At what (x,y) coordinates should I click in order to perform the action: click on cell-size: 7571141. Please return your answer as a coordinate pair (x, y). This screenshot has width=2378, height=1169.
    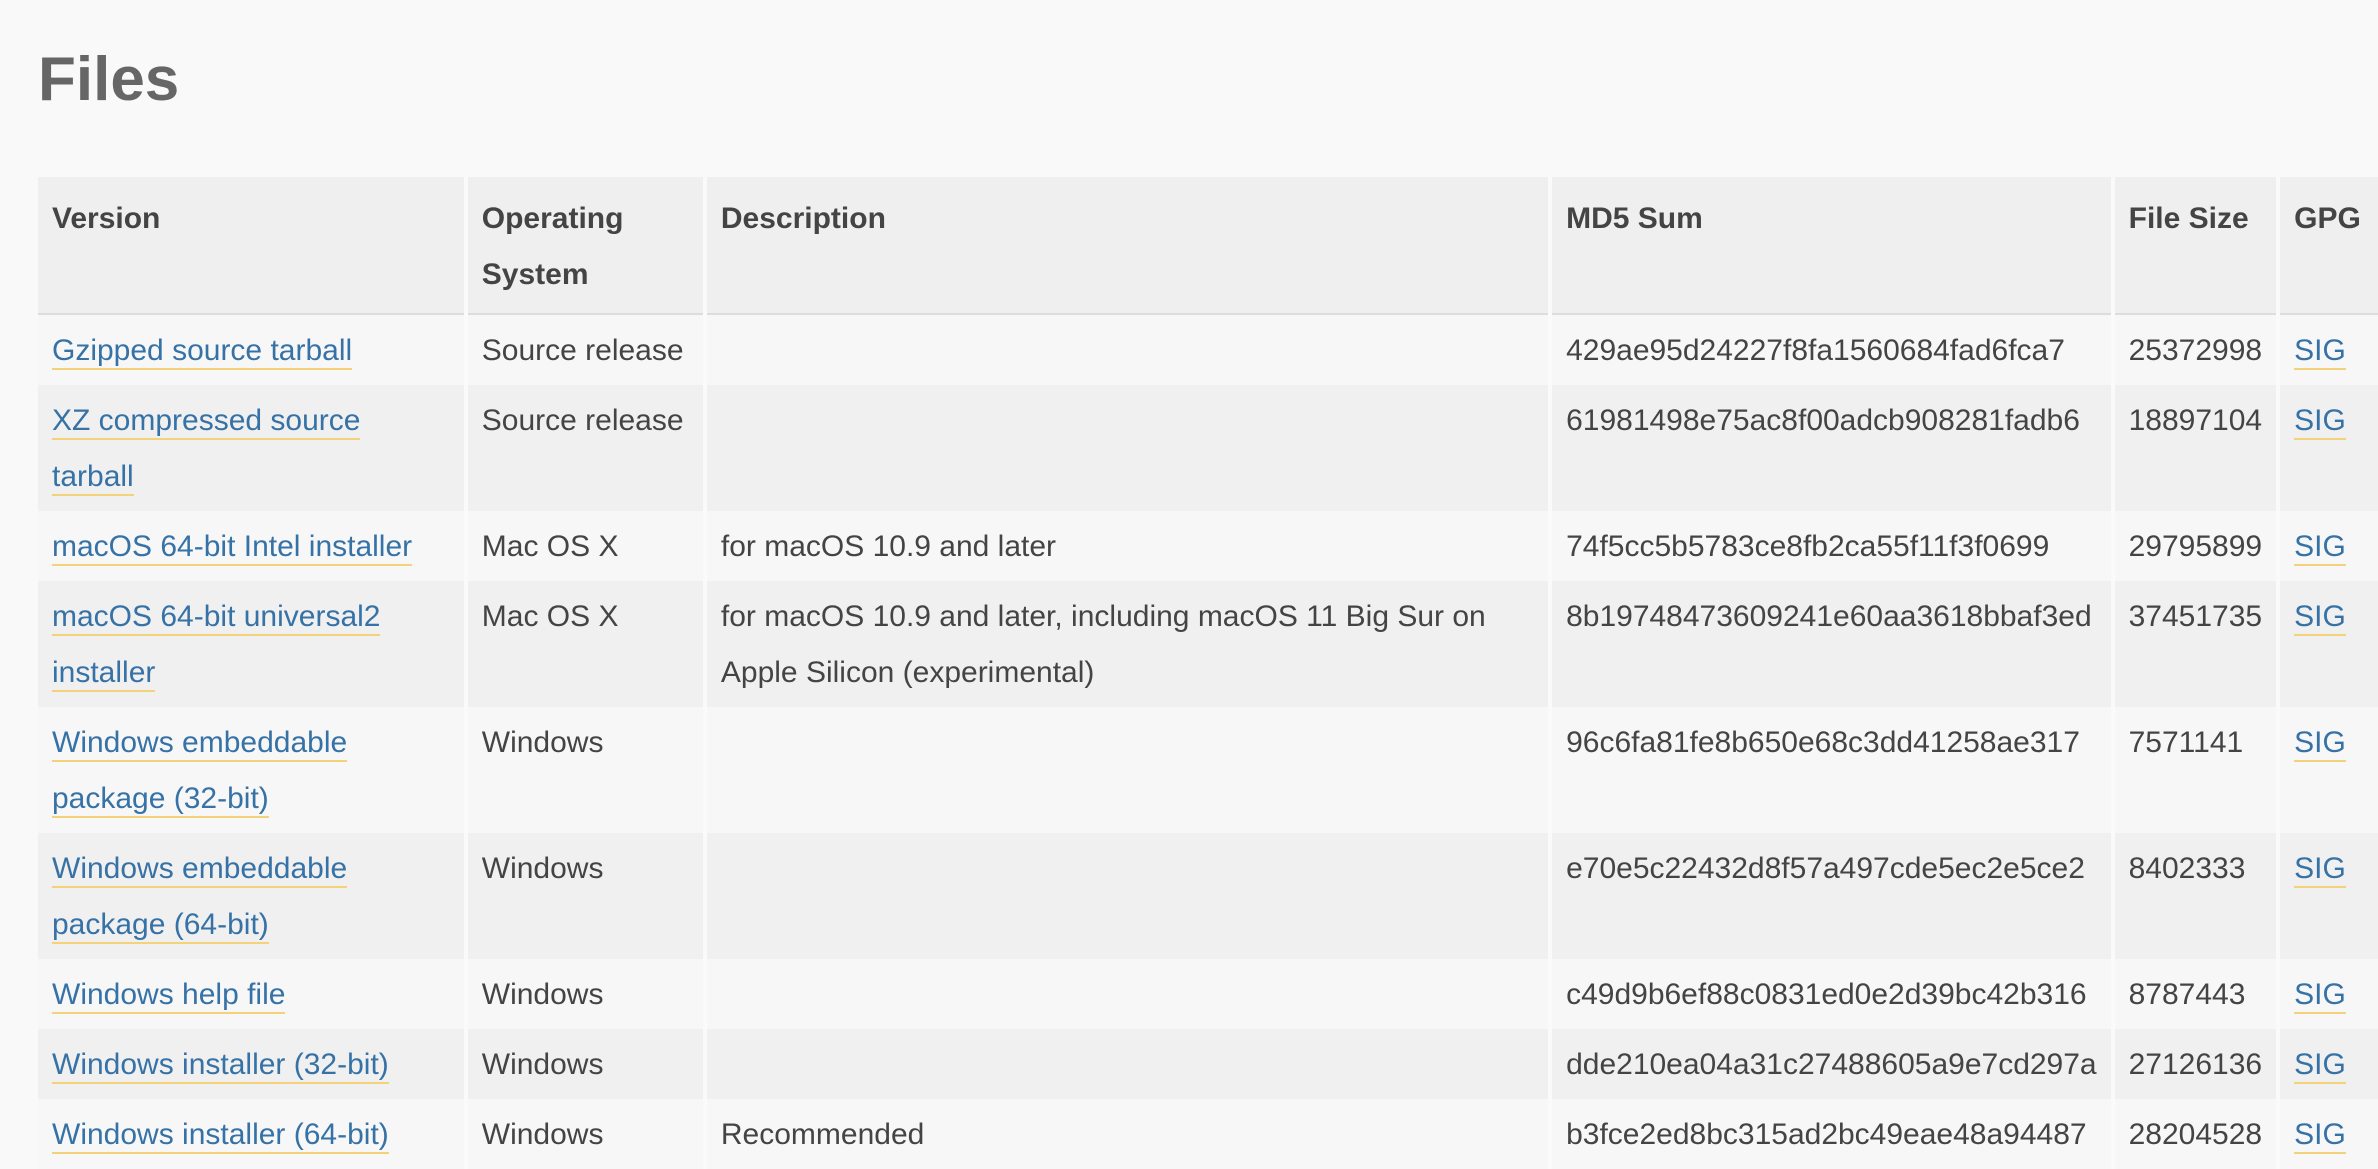
    Looking at the image, I should click on (2194, 770).